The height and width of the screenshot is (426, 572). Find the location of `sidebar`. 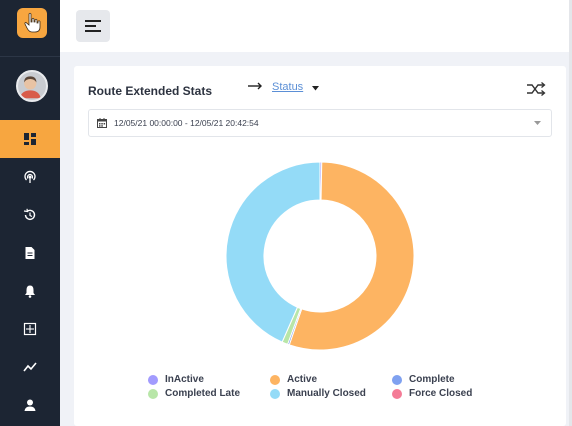

sidebar is located at coordinates (30, 213).